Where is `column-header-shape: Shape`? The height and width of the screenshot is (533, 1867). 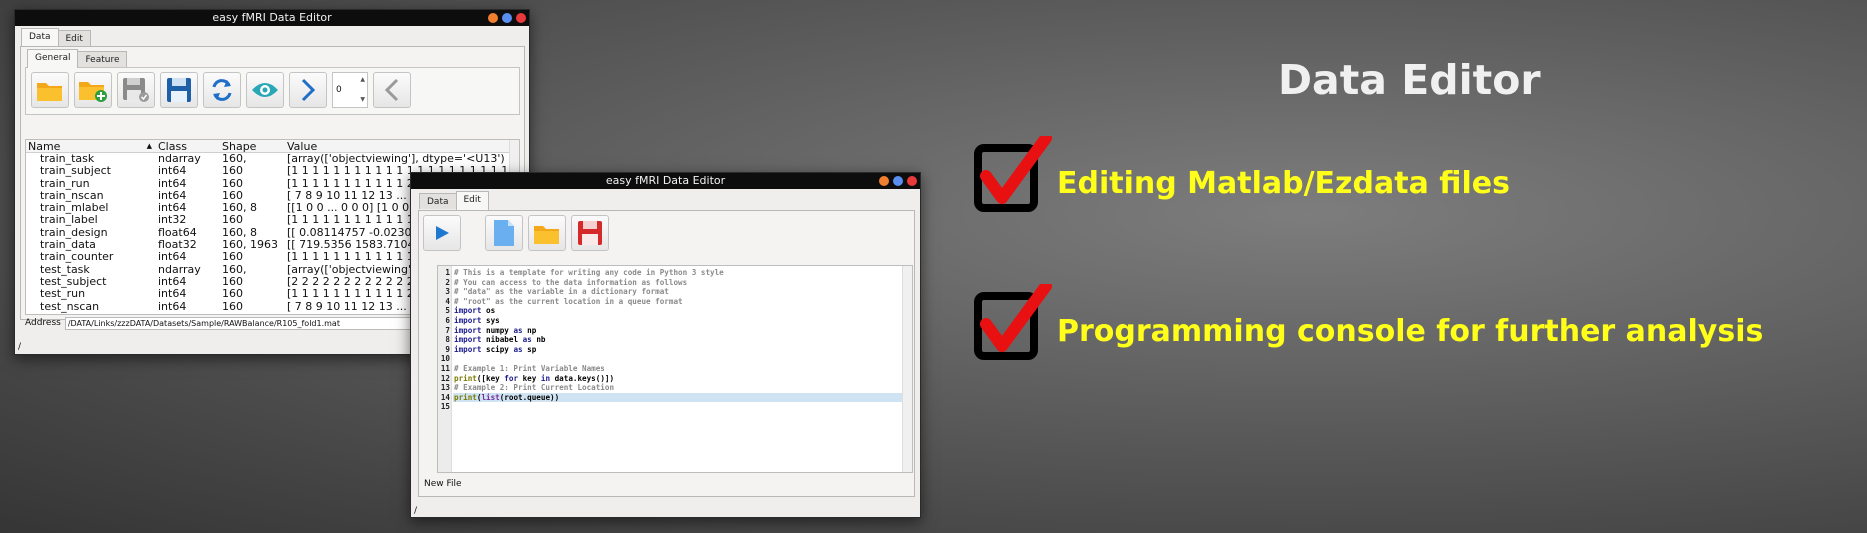
column-header-shape: Shape is located at coordinates (251, 146).